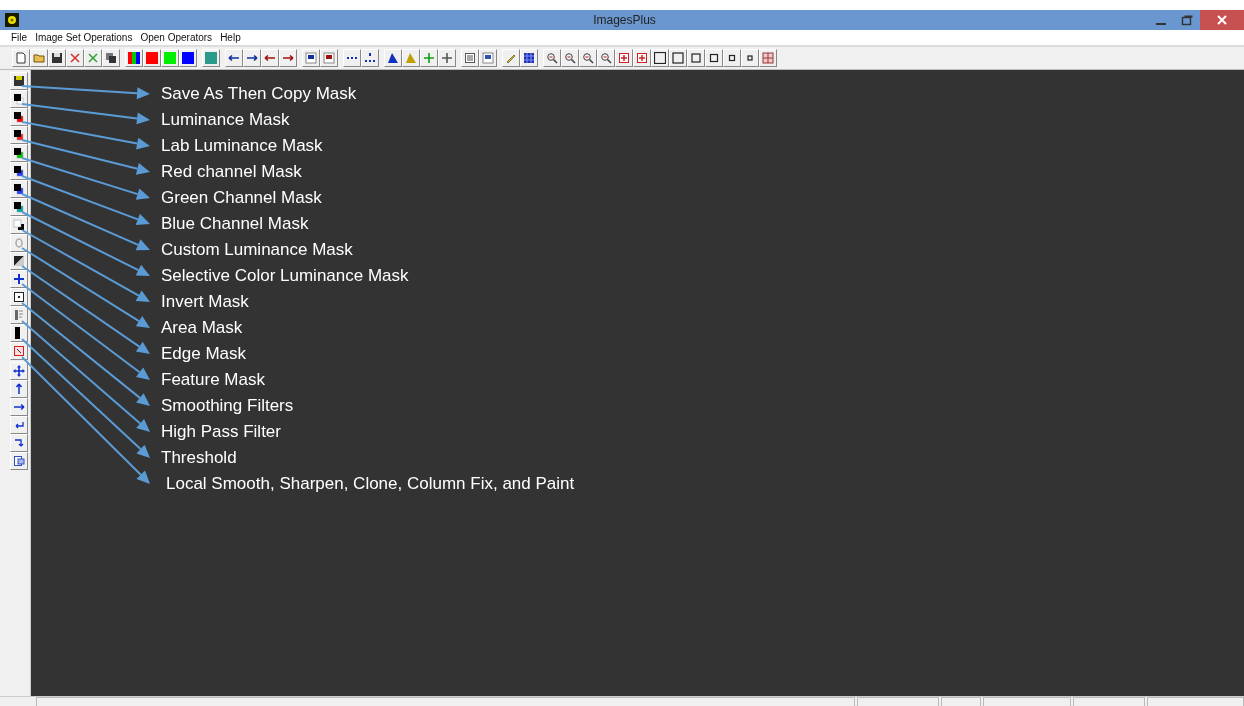  What do you see at coordinates (242, 146) in the screenshot?
I see `annotation-label: Lab Luminance Mask` at bounding box center [242, 146].